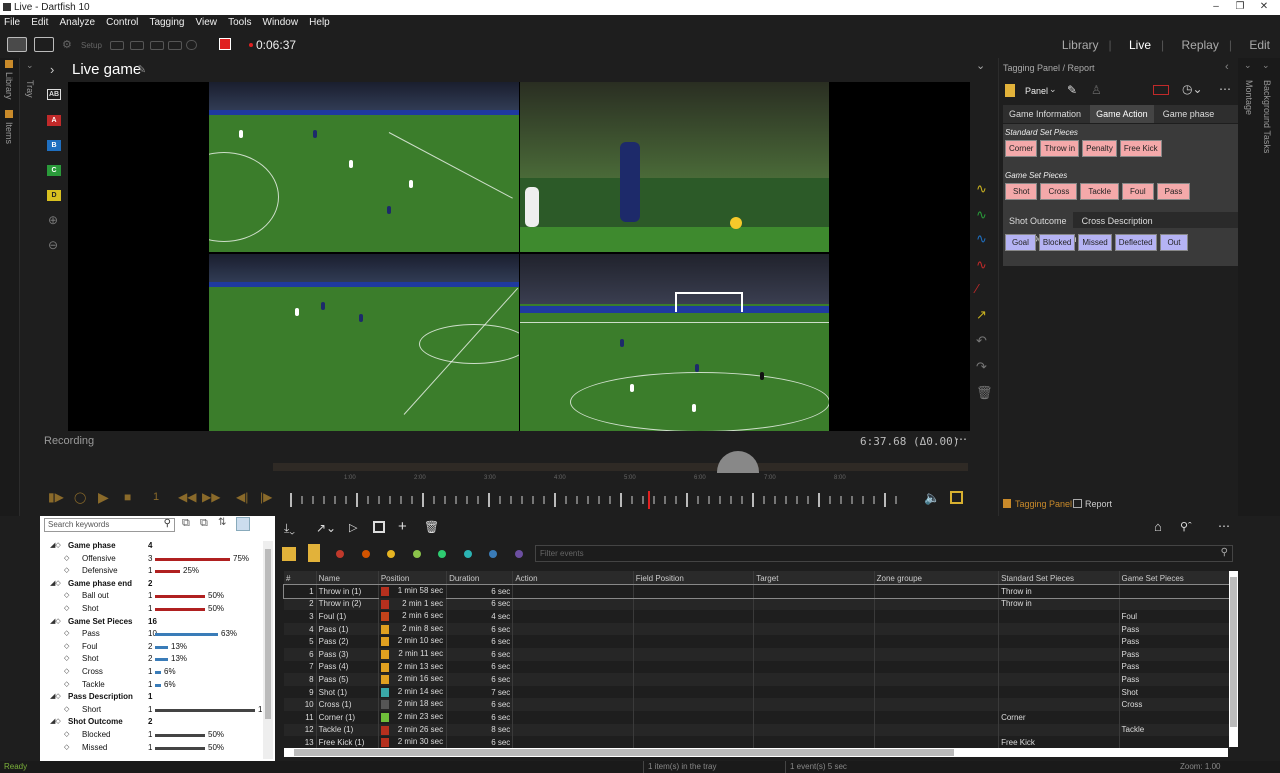  What do you see at coordinates (154, 585) in the screenshot?
I see `keyword-row: ◢◇ Game phase end 2` at bounding box center [154, 585].